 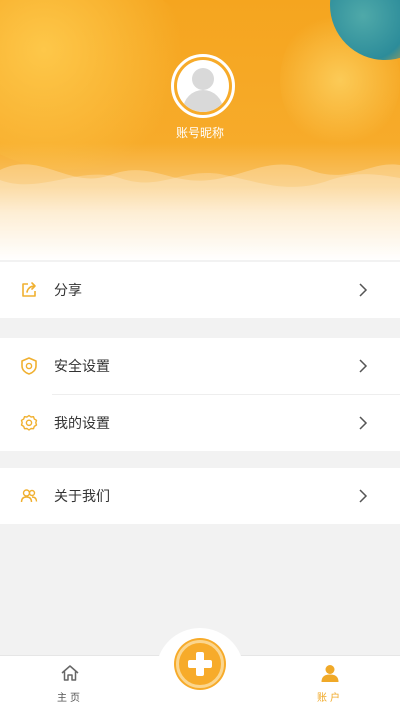 I want to click on person-icon, so click(x=330, y=673).